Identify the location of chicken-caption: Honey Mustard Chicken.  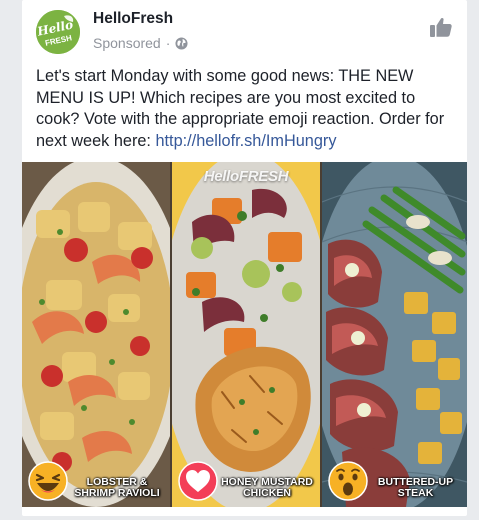
(267, 488).